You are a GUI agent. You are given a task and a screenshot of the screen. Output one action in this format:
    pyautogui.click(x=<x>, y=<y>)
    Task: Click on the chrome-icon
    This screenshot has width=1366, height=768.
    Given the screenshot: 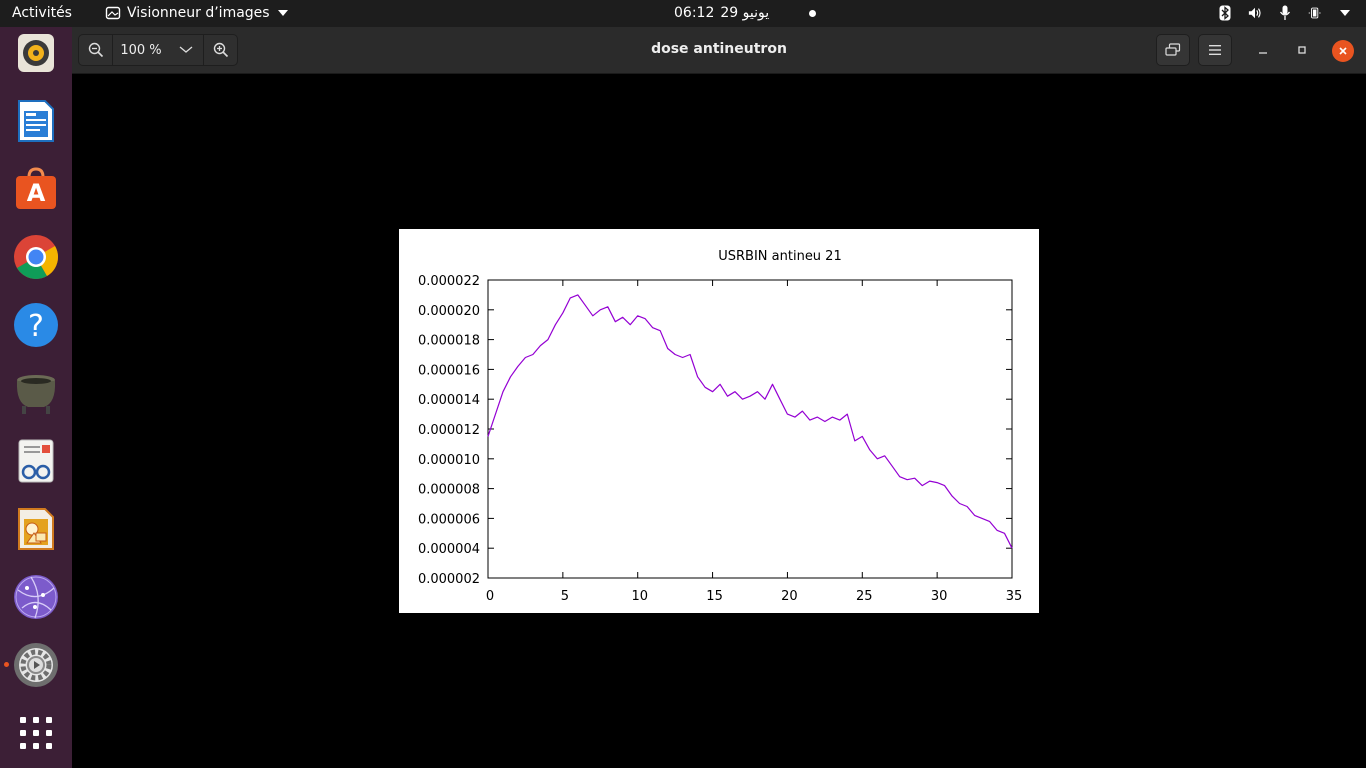 What is the action you would take?
    pyautogui.click(x=36, y=257)
    